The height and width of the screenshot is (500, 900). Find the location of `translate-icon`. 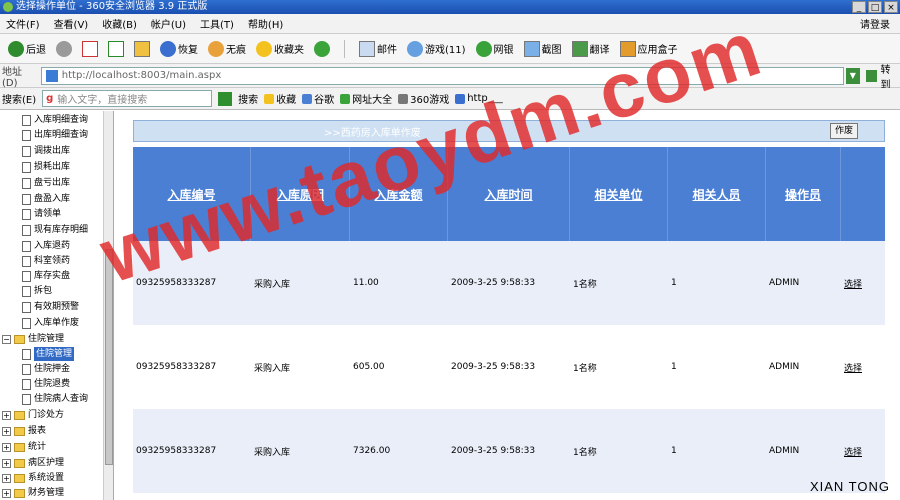

translate-icon is located at coordinates (579, 48).